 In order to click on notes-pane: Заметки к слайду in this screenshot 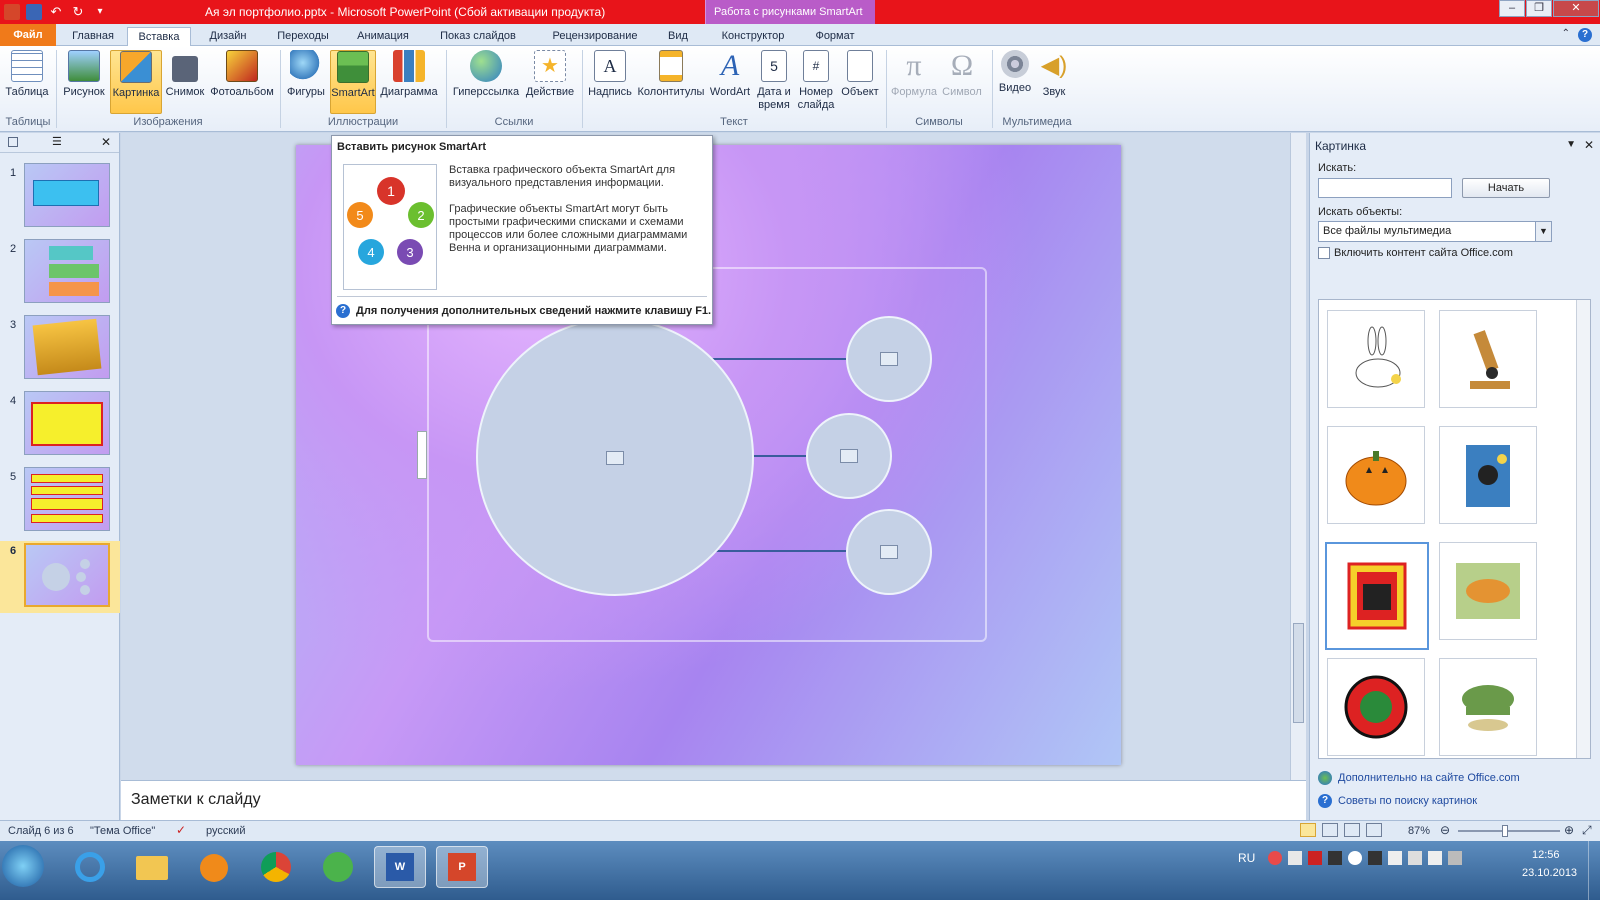, I will do `click(713, 800)`.